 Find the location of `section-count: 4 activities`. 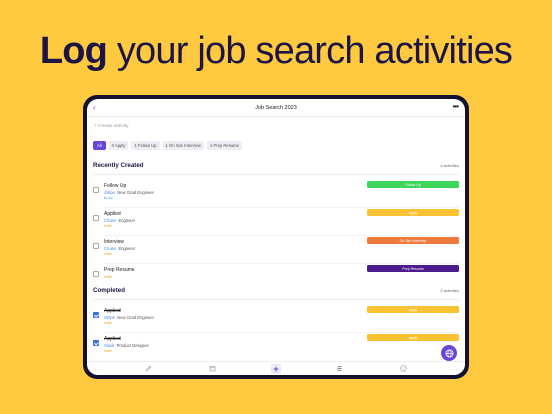

section-count: 4 activities is located at coordinates (449, 165).